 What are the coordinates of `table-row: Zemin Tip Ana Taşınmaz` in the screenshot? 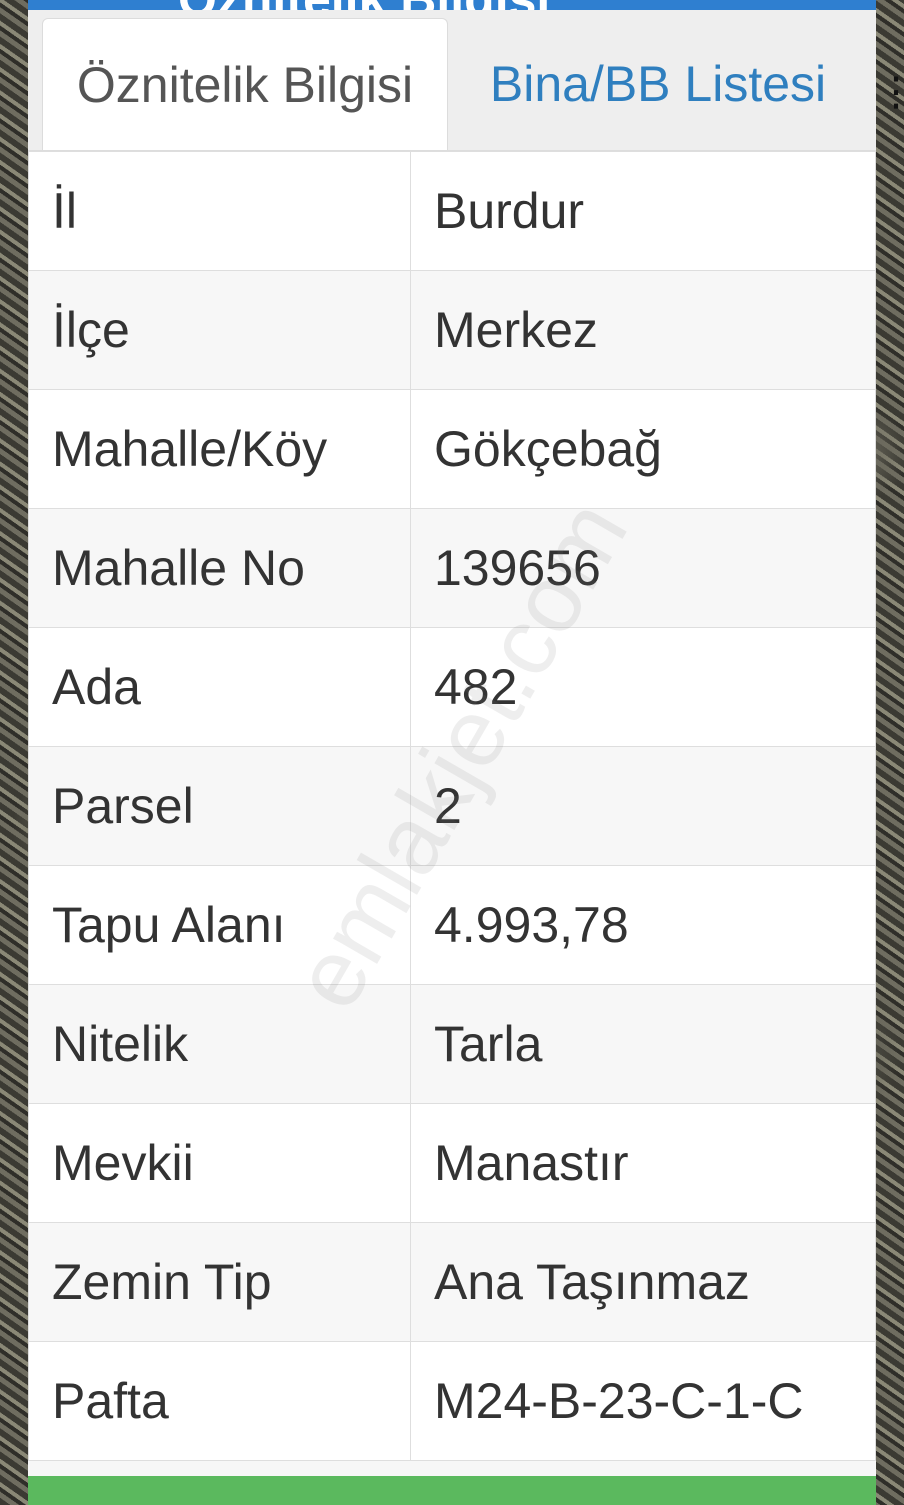 It's located at (452, 1282).